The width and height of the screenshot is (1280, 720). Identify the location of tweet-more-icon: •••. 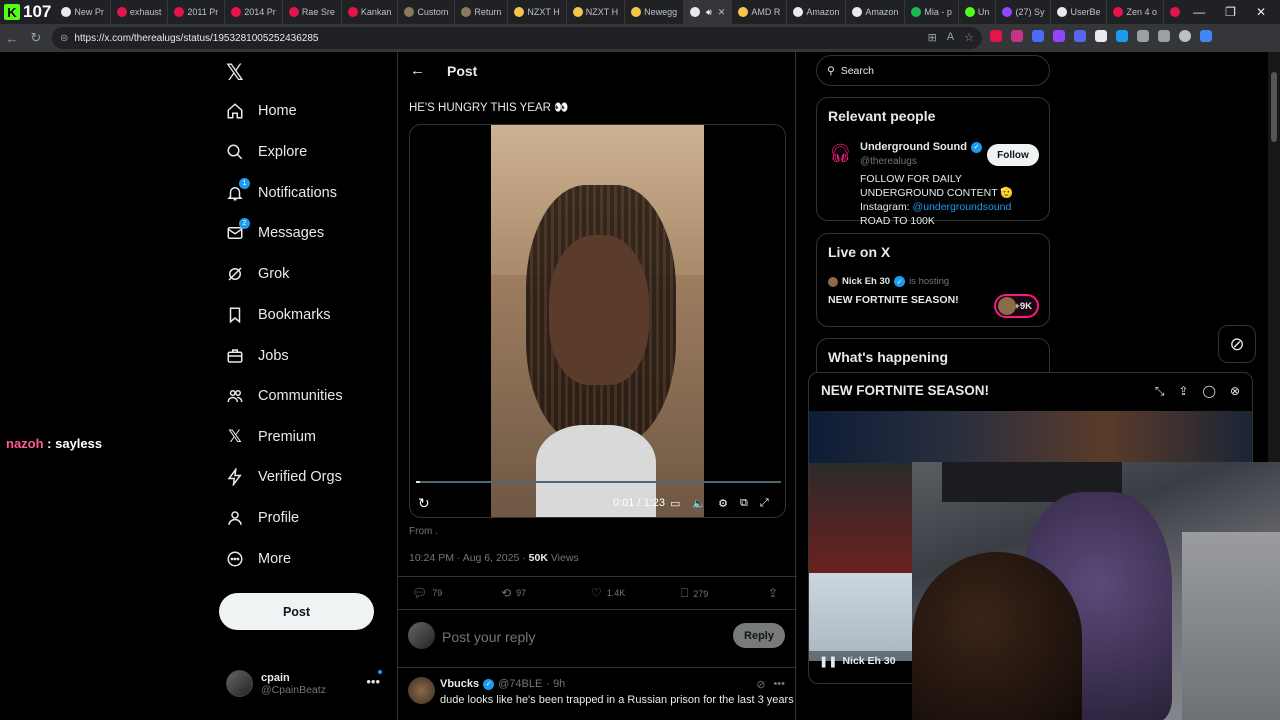
(779, 684).